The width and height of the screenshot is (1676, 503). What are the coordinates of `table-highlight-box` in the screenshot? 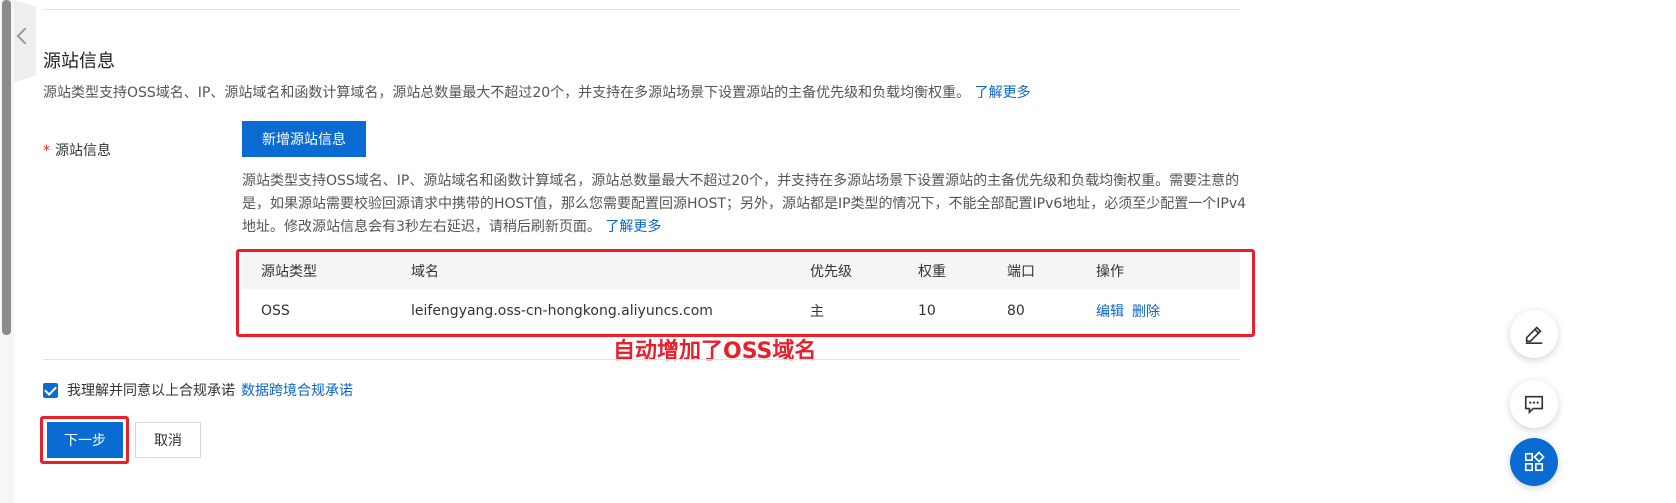 It's located at (745, 293).